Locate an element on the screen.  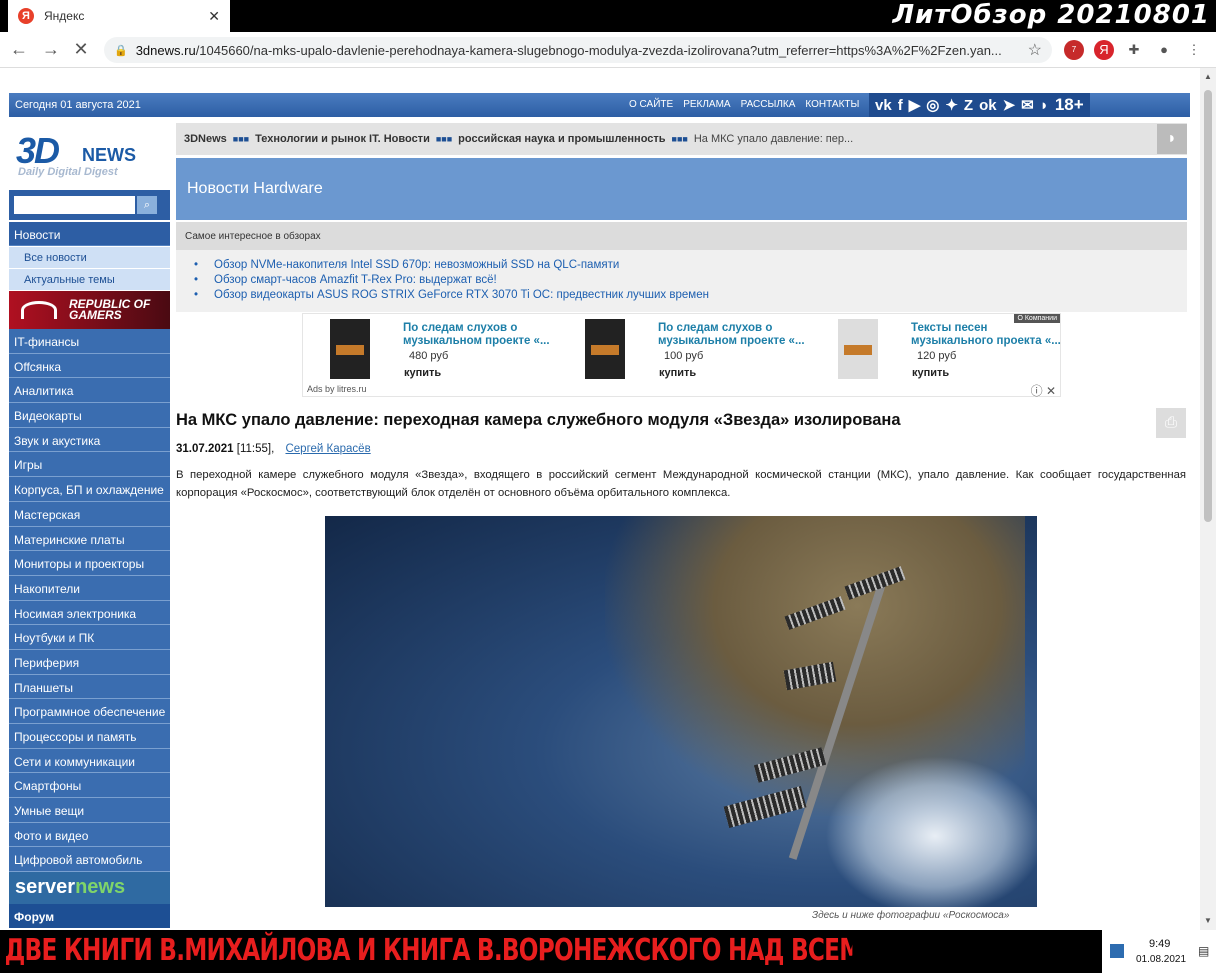
youtube-icon: ▶ is located at coordinates (915, 105).